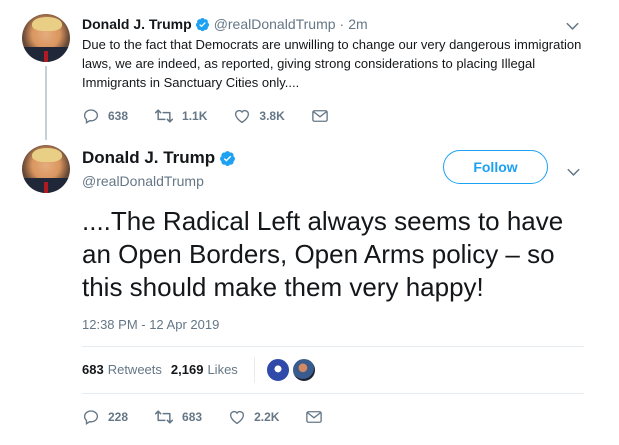 Image resolution: width=619 pixels, height=445 pixels. What do you see at coordinates (267, 417) in the screenshot?
I see `like-count: 2.2K` at bounding box center [267, 417].